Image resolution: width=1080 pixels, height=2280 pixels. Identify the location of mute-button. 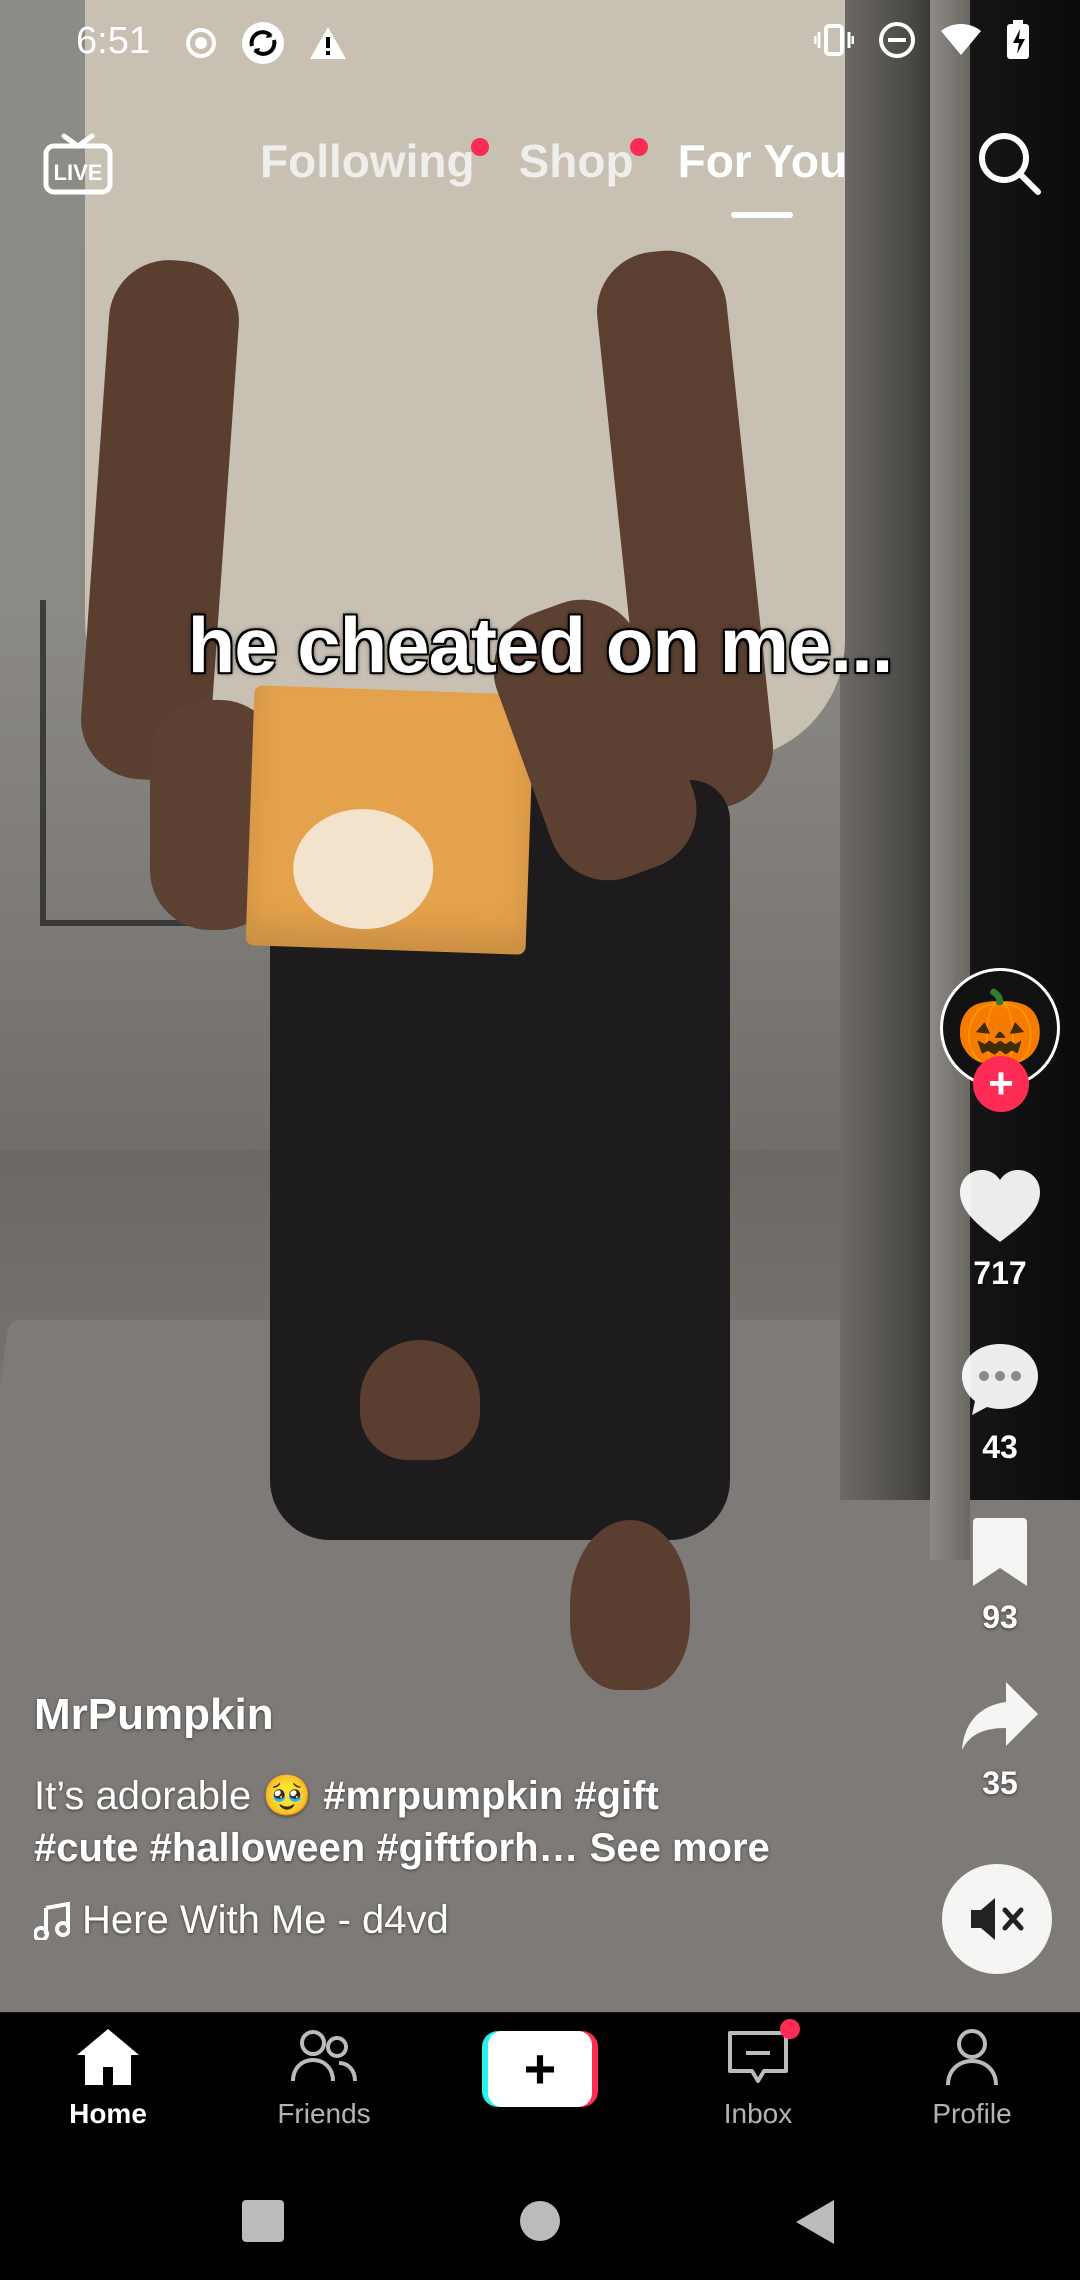
(997, 1919).